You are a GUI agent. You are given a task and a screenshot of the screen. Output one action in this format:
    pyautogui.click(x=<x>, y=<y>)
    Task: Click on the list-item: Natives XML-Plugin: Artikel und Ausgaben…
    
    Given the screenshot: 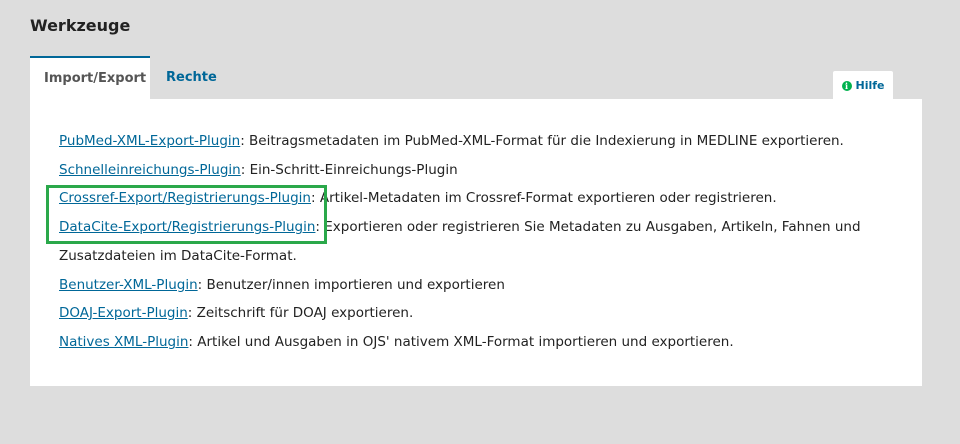 What is the action you would take?
    pyautogui.click(x=479, y=342)
    